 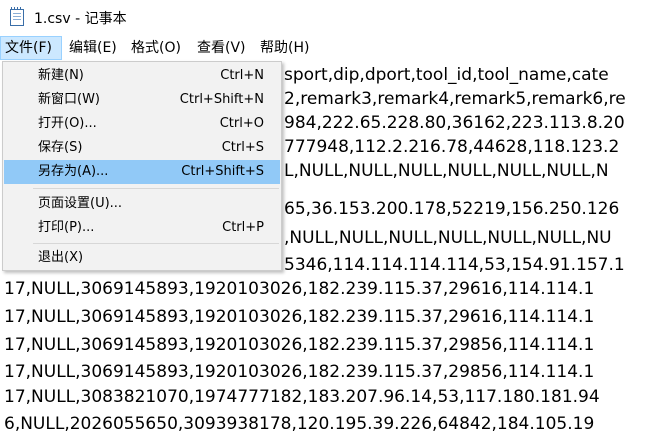 I want to click on menu-item-label: 保存(S), so click(x=60, y=147).